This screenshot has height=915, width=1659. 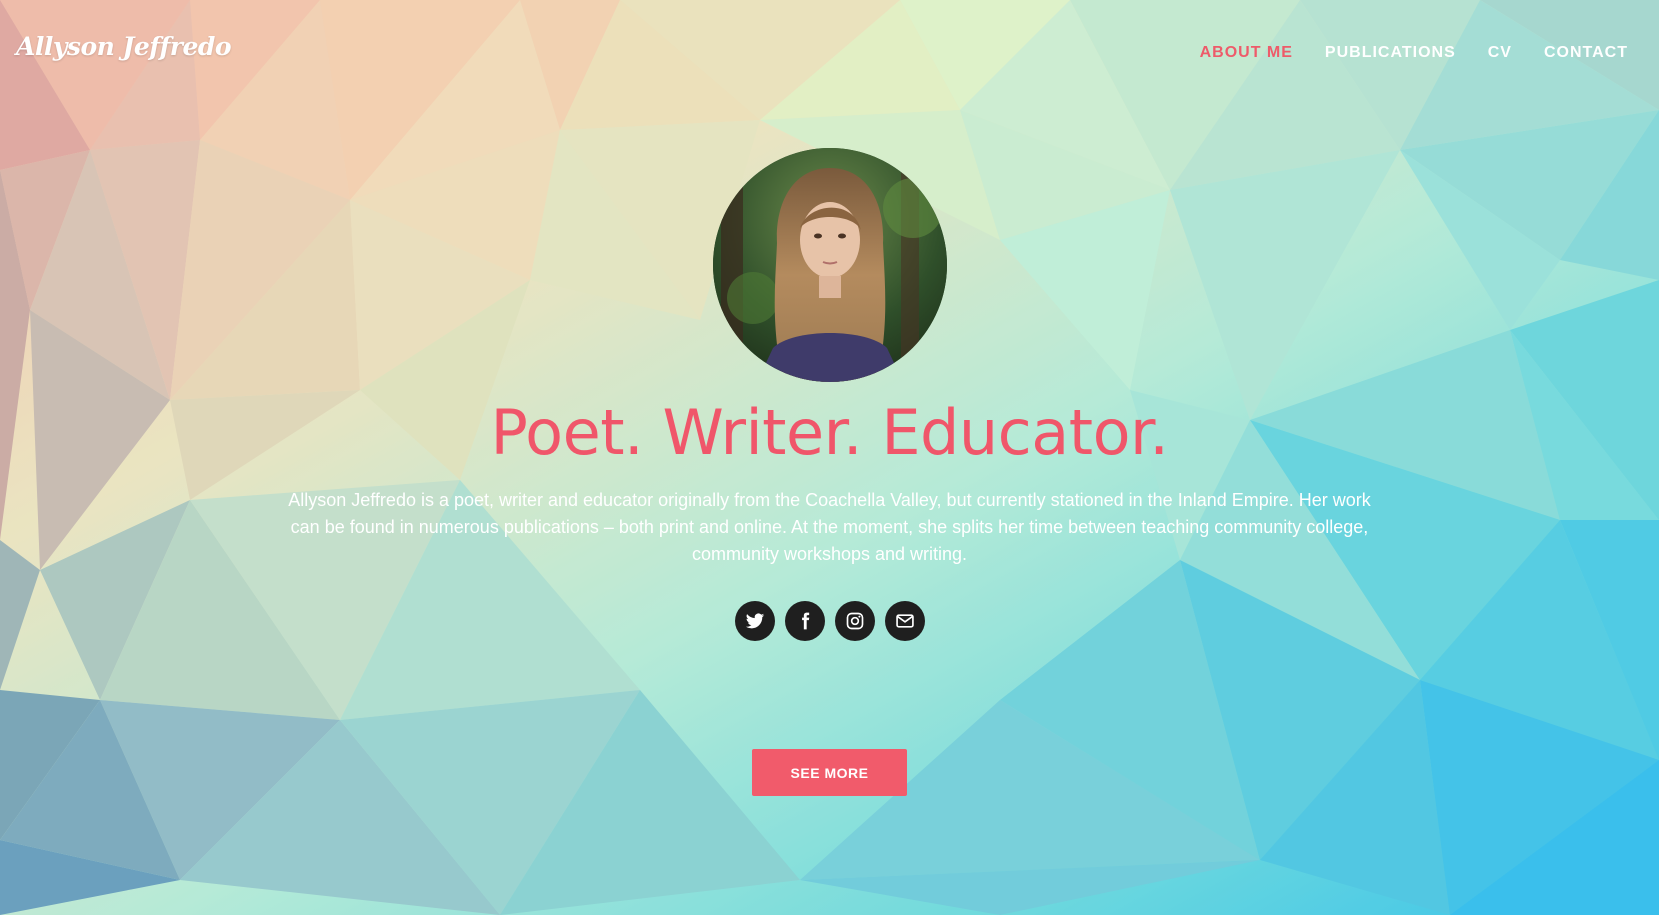 I want to click on email-button, so click(x=904, y=621).